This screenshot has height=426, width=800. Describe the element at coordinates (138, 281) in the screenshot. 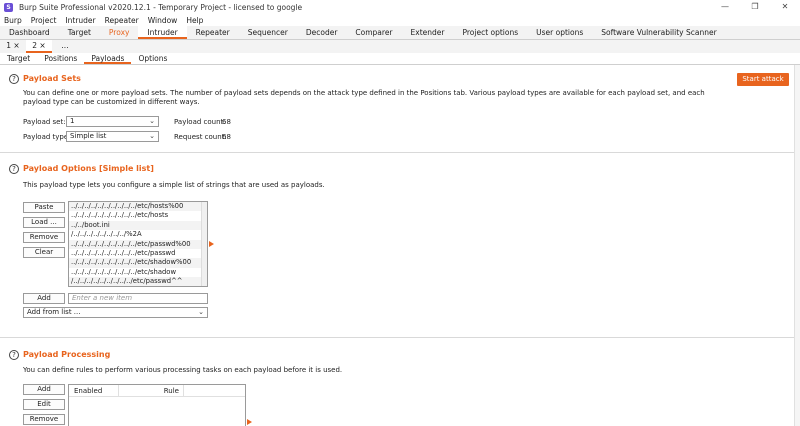

I see `list-item: /../../../../../../../../../etc/passwd^^` at that location.